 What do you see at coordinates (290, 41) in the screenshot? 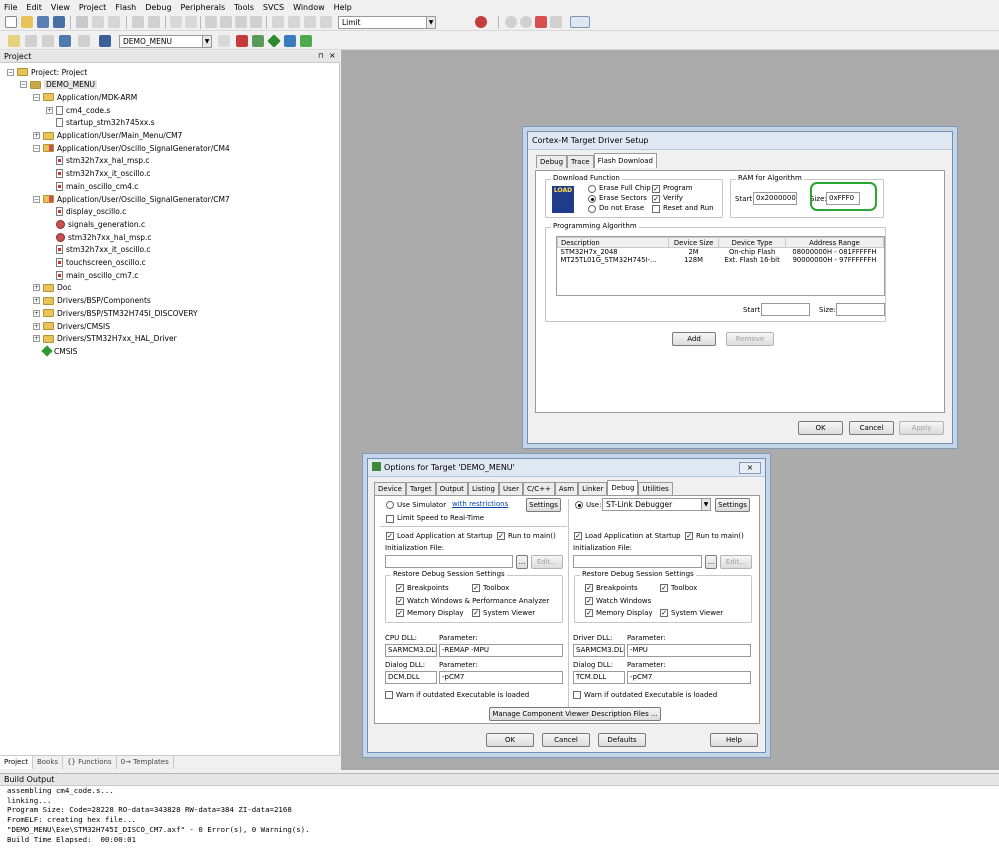
I see `select-packs-icon` at bounding box center [290, 41].